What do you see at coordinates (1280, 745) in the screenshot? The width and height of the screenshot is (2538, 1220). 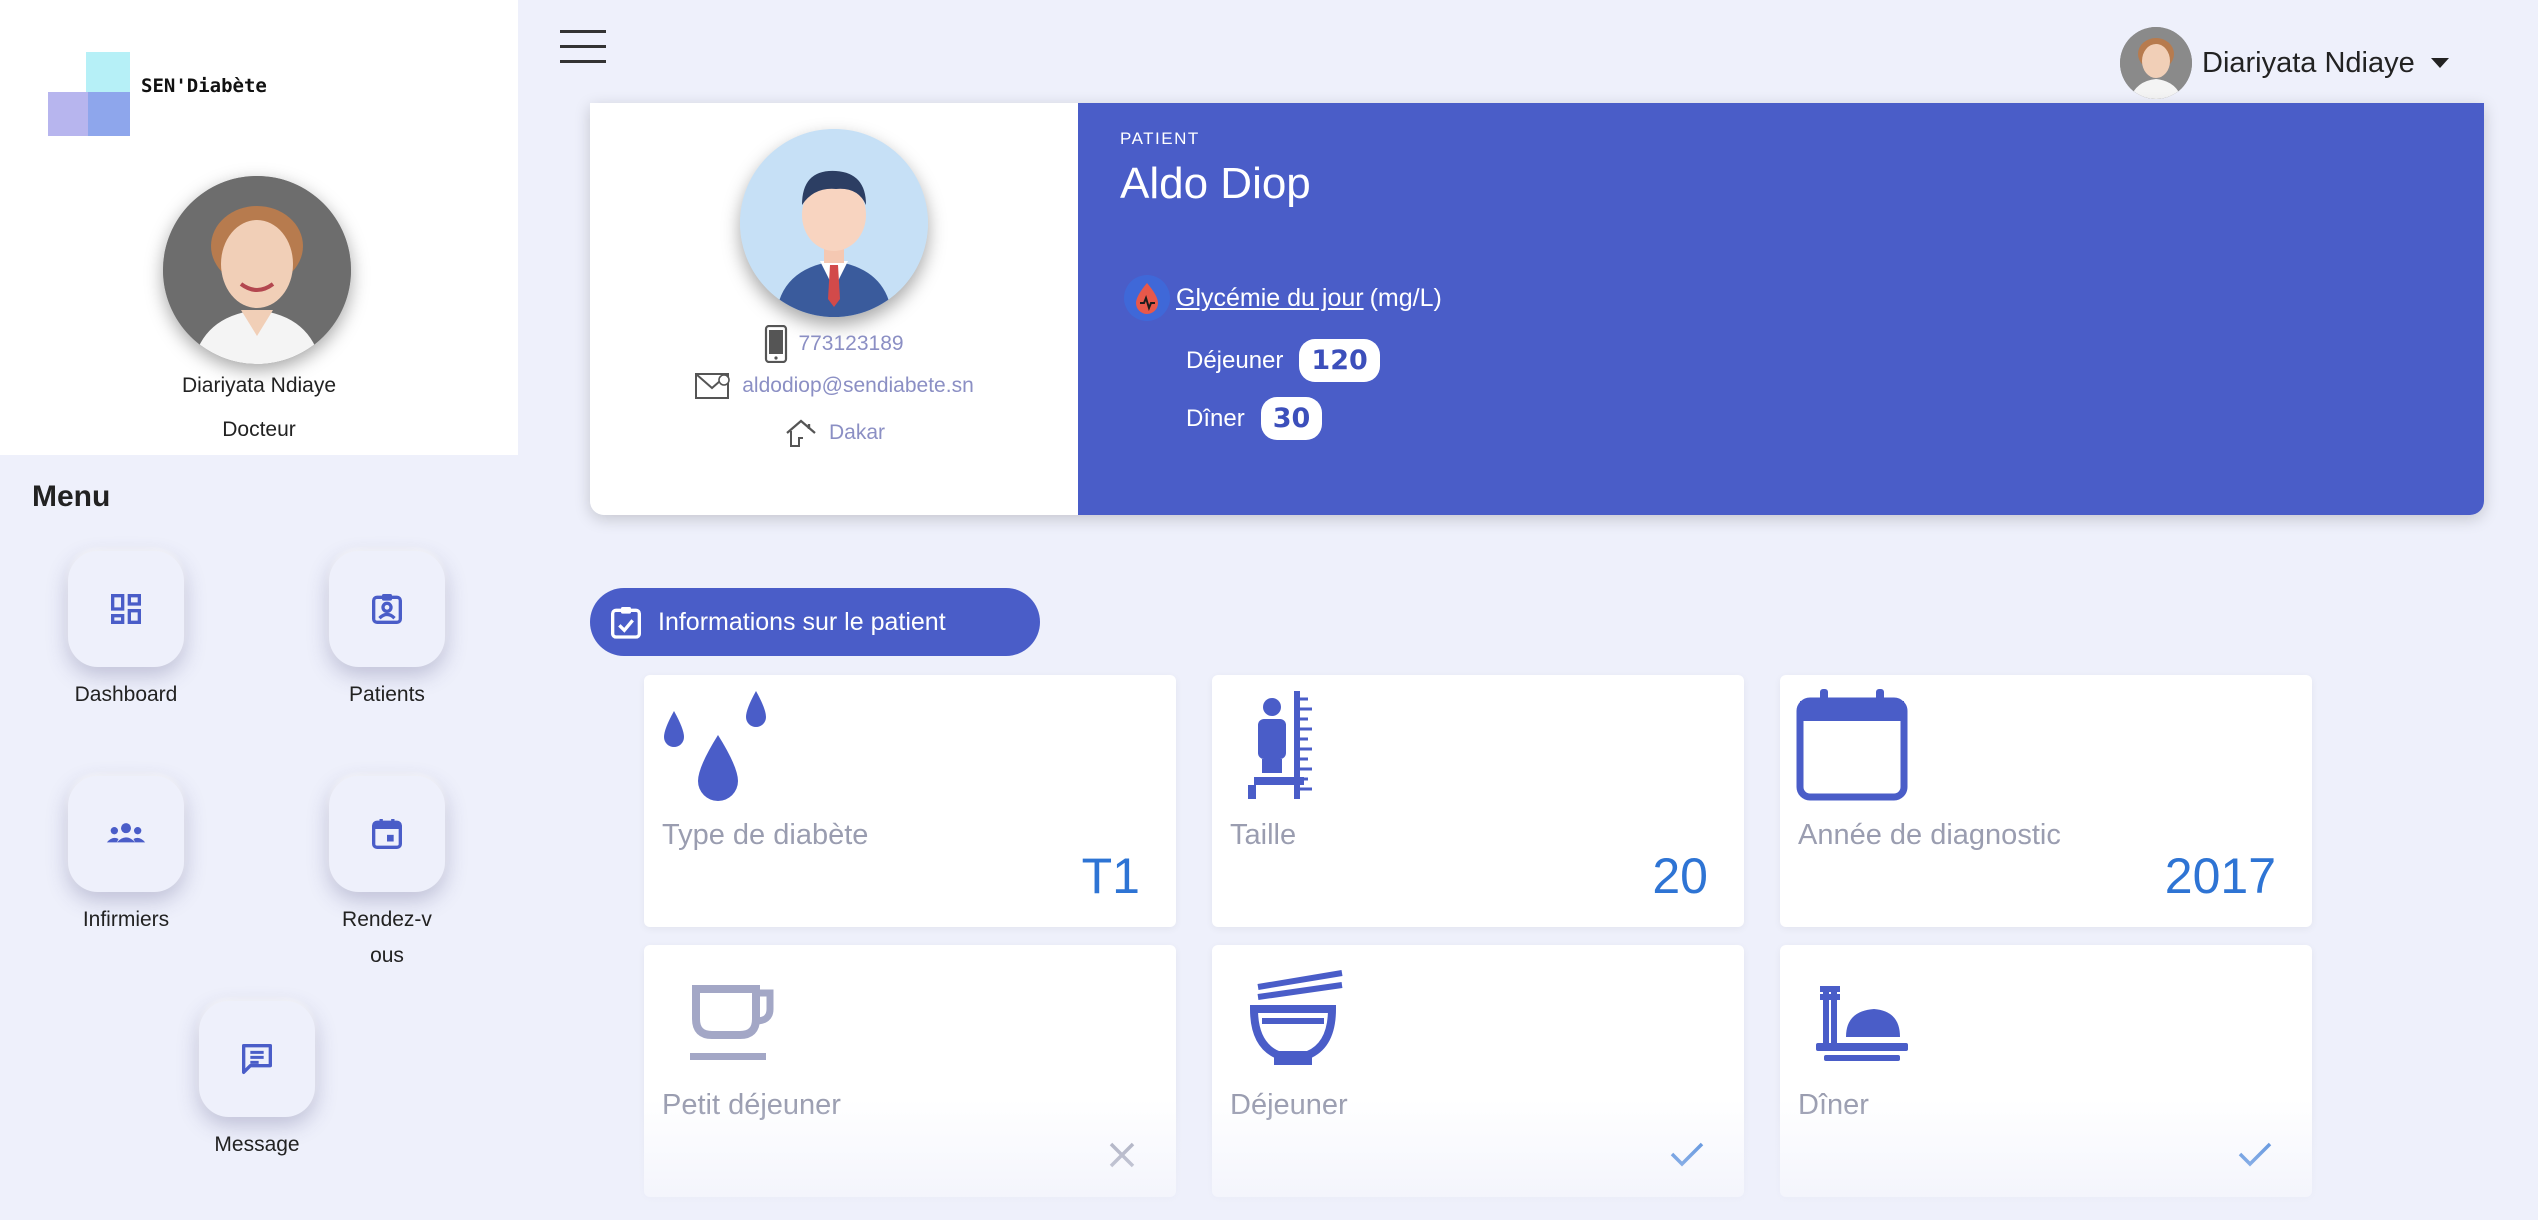 I see `height-icon` at bounding box center [1280, 745].